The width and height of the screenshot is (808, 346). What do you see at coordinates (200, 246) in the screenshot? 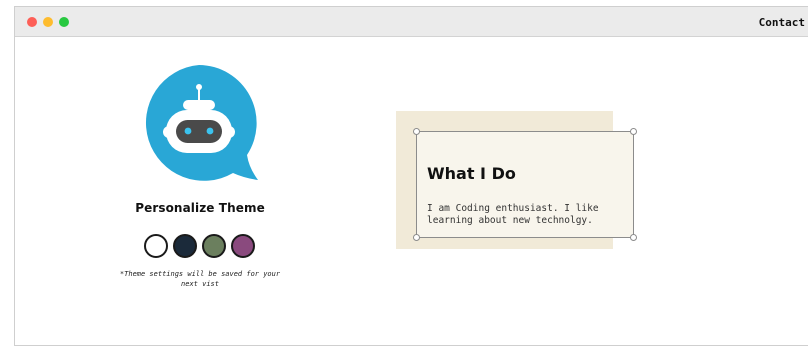
I see `theme-swatches` at bounding box center [200, 246].